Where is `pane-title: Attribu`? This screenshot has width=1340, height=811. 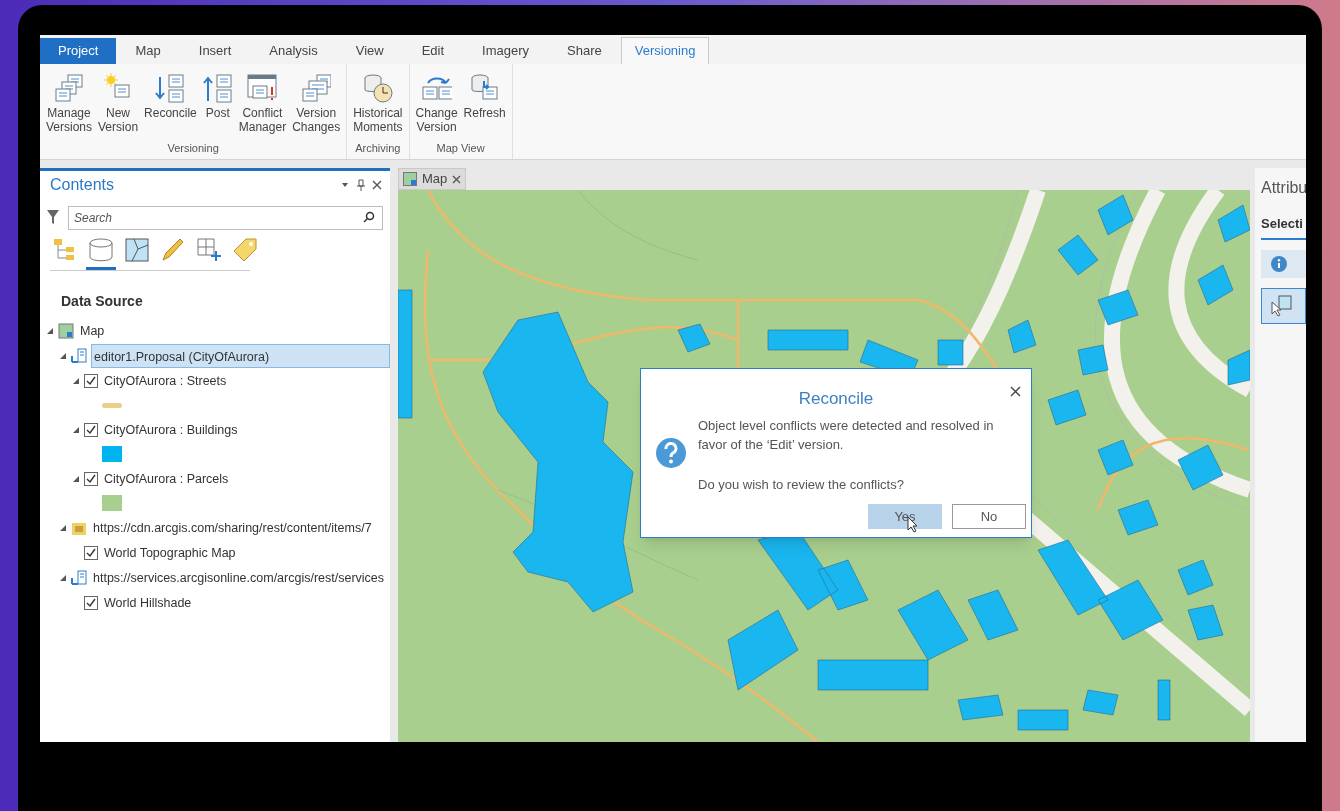 pane-title: Attribu is located at coordinates (1283, 188).